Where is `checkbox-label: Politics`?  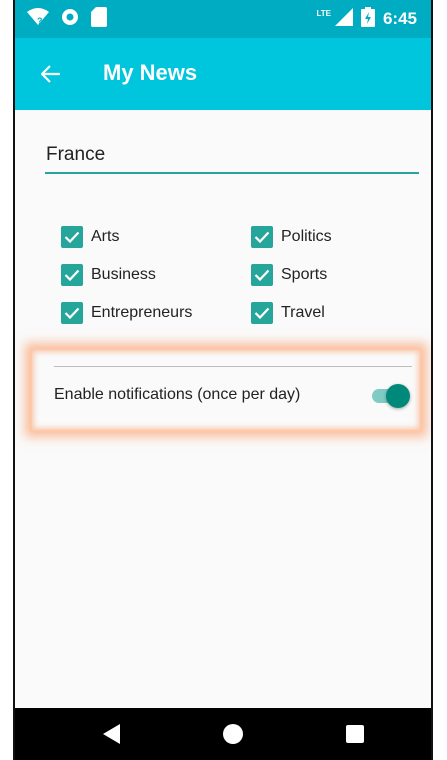 checkbox-label: Politics is located at coordinates (306, 236).